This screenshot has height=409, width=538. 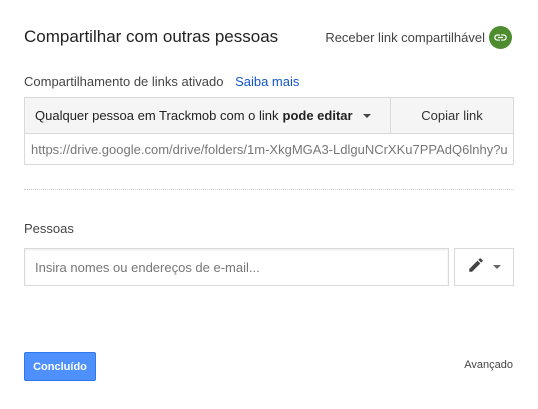 I want to click on dialog-title: Compartilhar com outras pessoas, so click(x=151, y=36).